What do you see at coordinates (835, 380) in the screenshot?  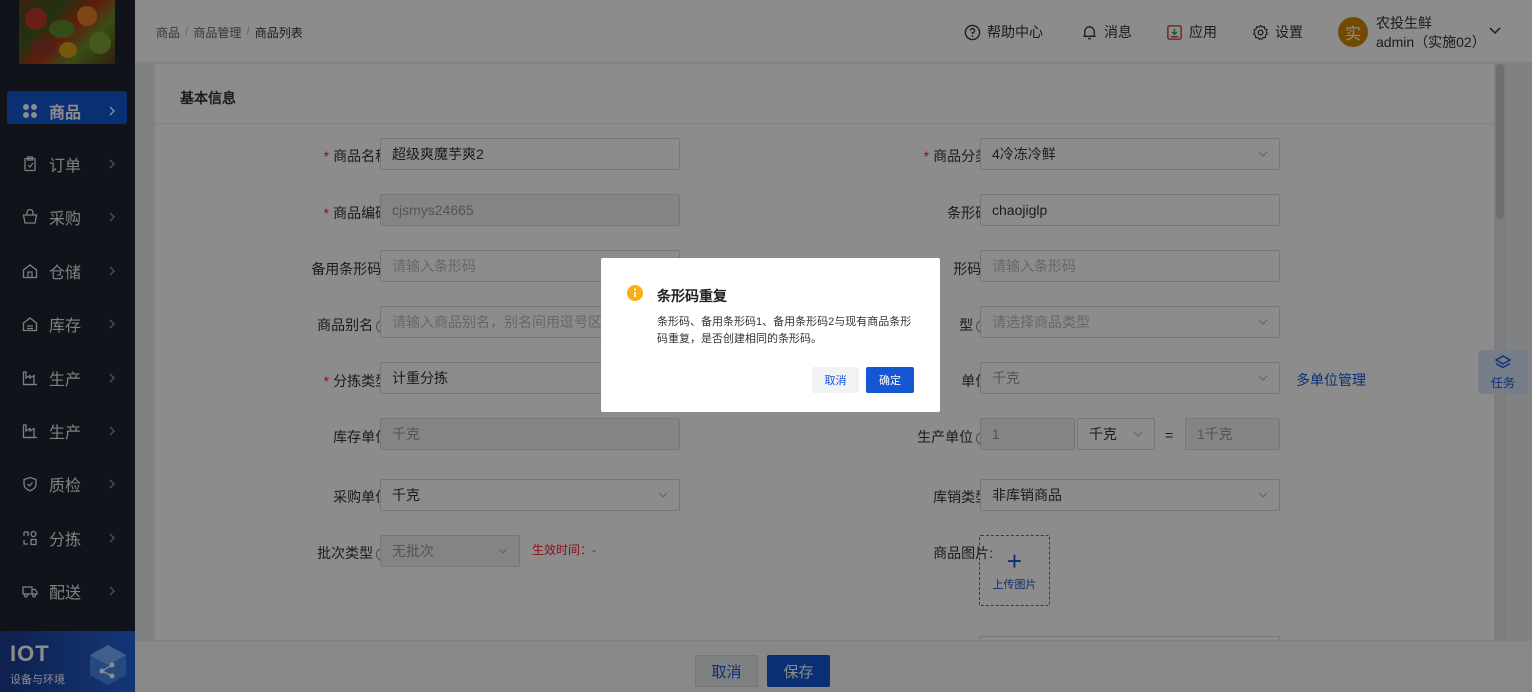 I see `dialog-cancel-button: 取消` at bounding box center [835, 380].